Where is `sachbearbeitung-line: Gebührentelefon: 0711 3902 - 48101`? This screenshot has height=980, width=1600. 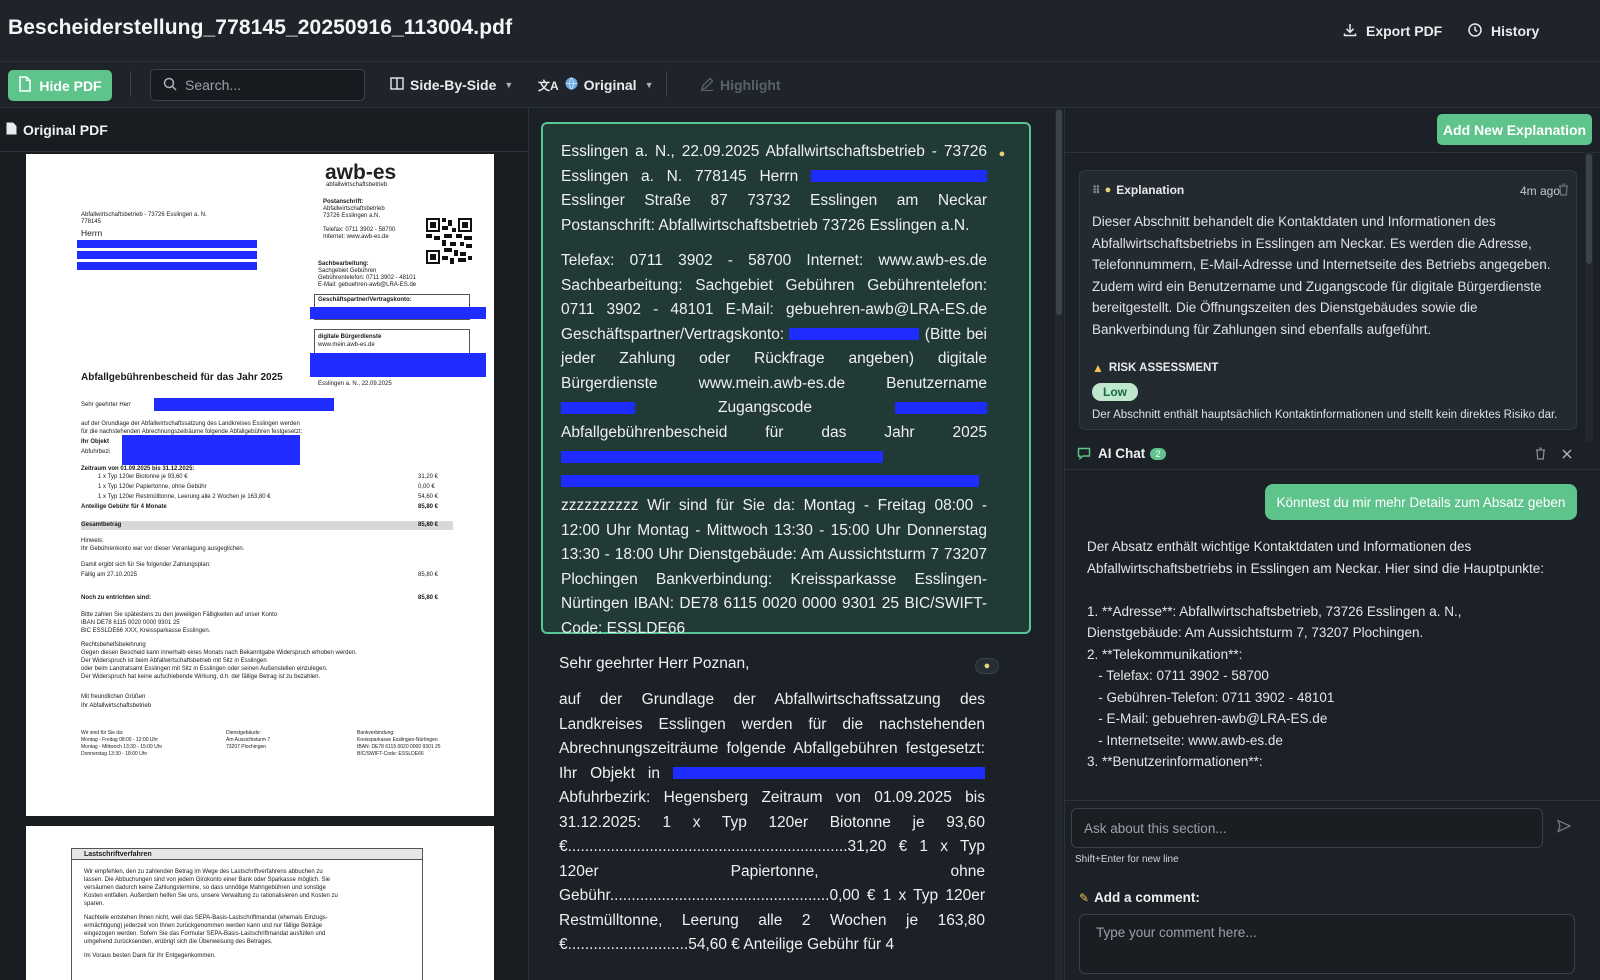
sachbearbeitung-line: Gebührentelefon: 0711 3902 - 48101 is located at coordinates (367, 278).